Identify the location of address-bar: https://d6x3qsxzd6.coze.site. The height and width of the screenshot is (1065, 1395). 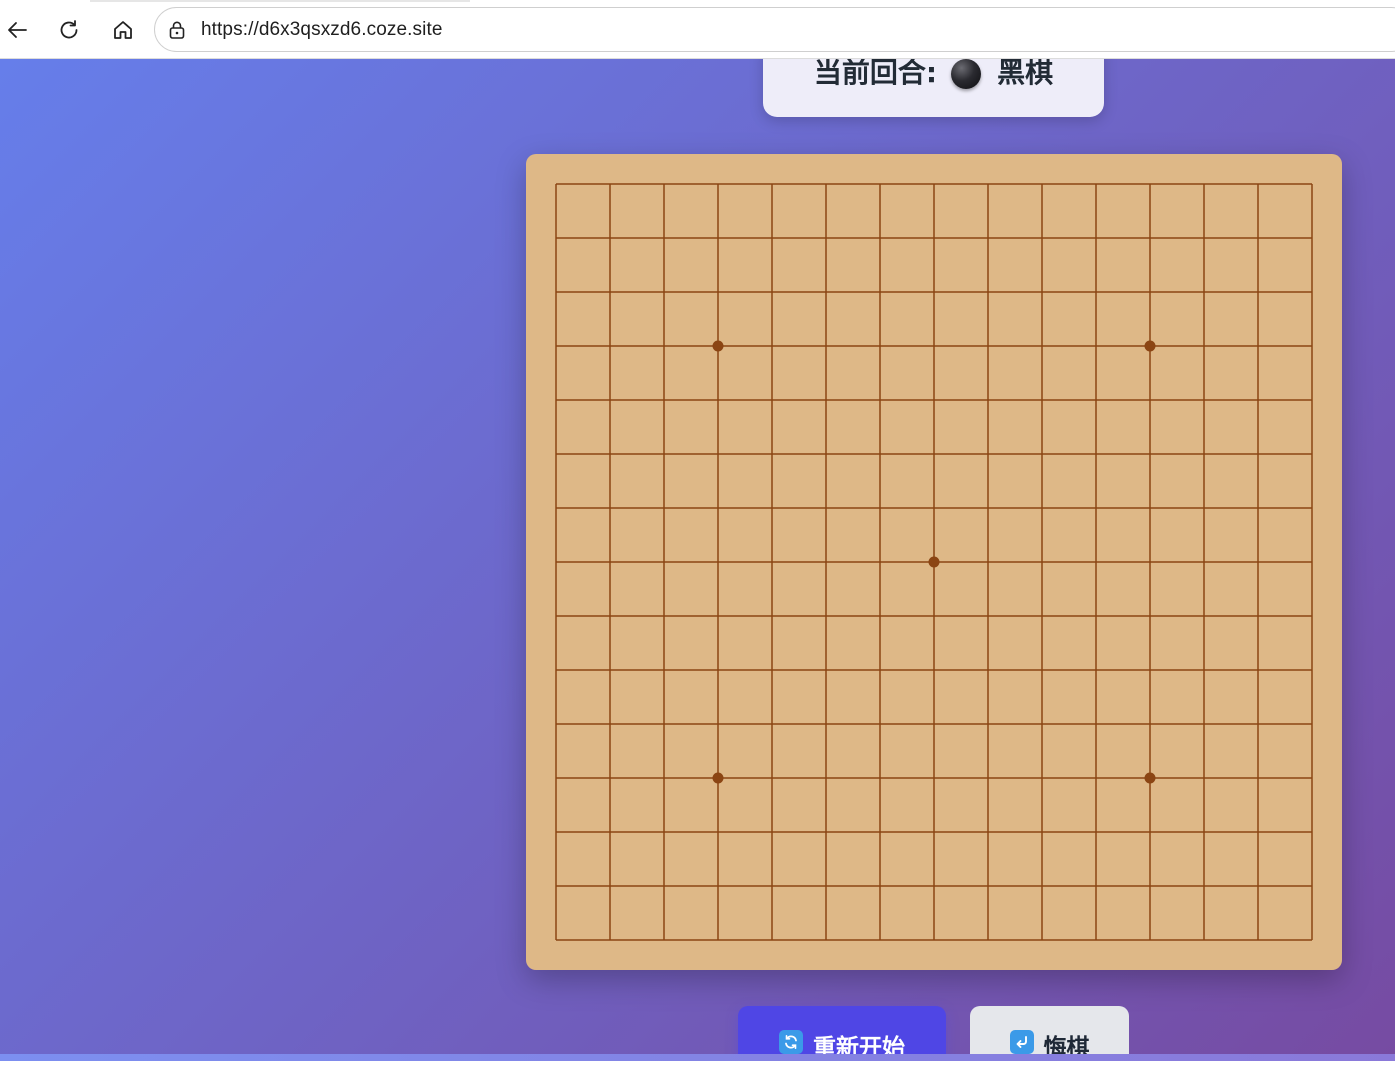
(774, 29).